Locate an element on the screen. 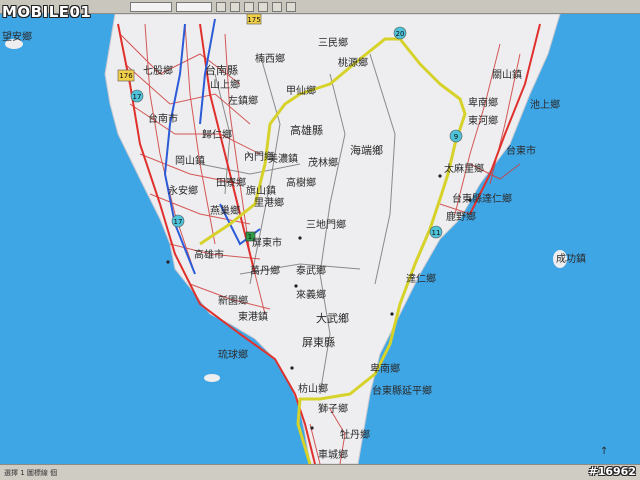  label-donggang: 東港鎮 is located at coordinates (253, 316).